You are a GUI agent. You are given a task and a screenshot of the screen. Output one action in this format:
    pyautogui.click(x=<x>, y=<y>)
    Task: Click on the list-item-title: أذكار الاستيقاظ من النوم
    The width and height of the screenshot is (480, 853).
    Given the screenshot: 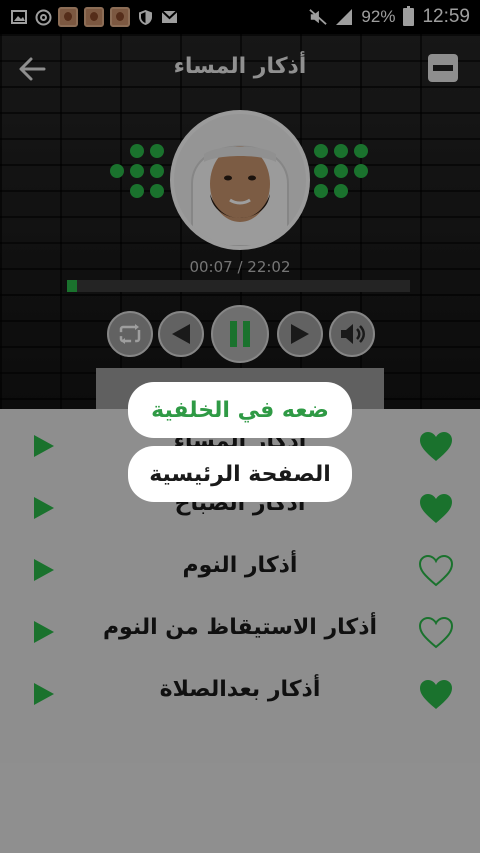 What is the action you would take?
    pyautogui.click(x=240, y=627)
    